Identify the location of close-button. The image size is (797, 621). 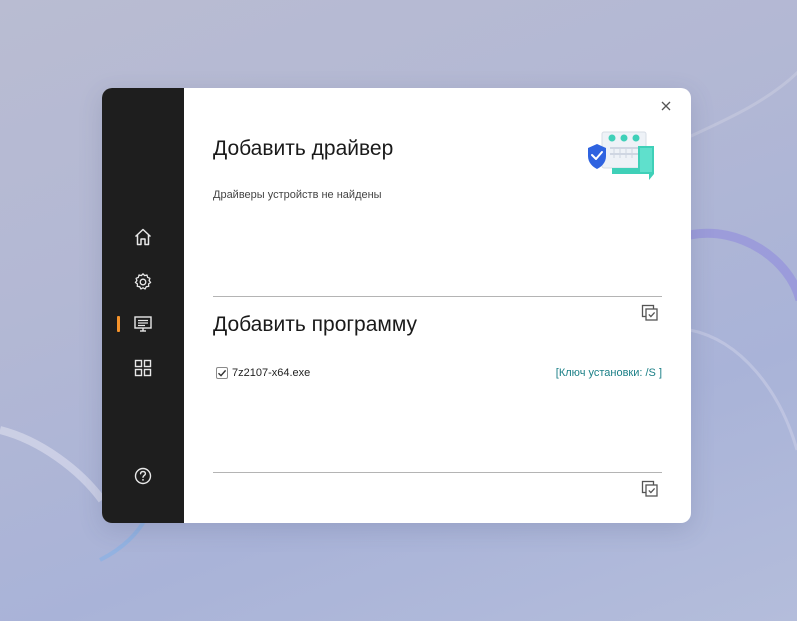
(666, 106).